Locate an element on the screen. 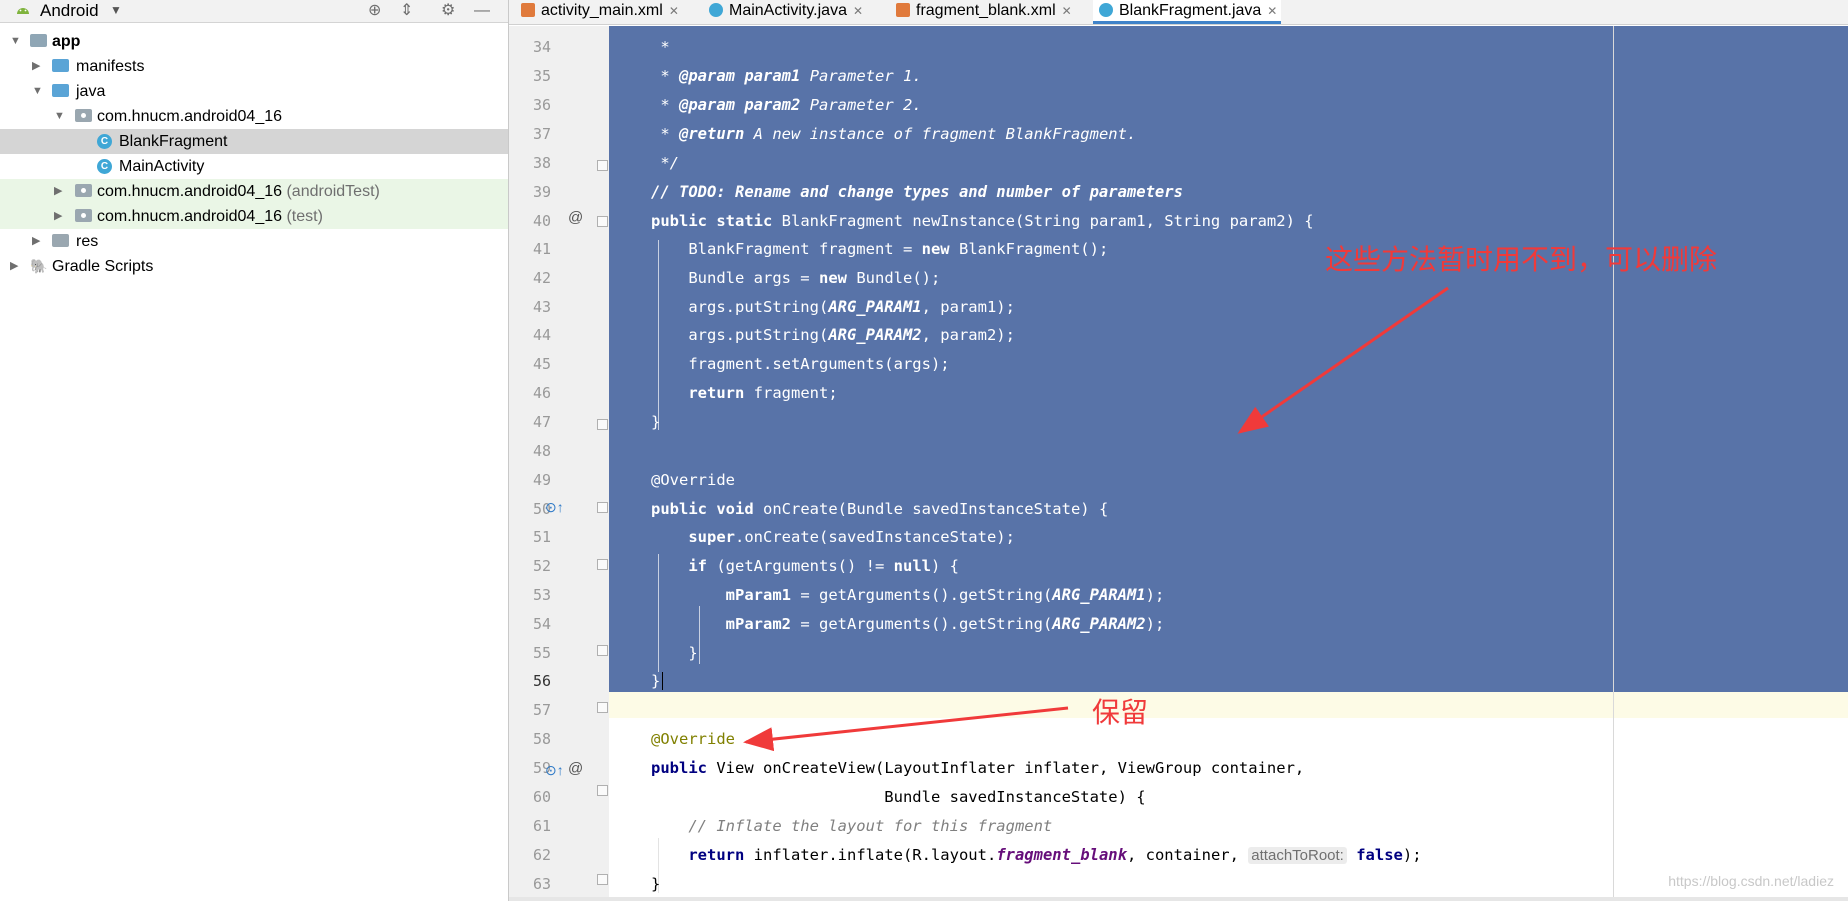 Image resolution: width=1848 pixels, height=901 pixels. delete-arrow is located at coordinates (1343, 360).